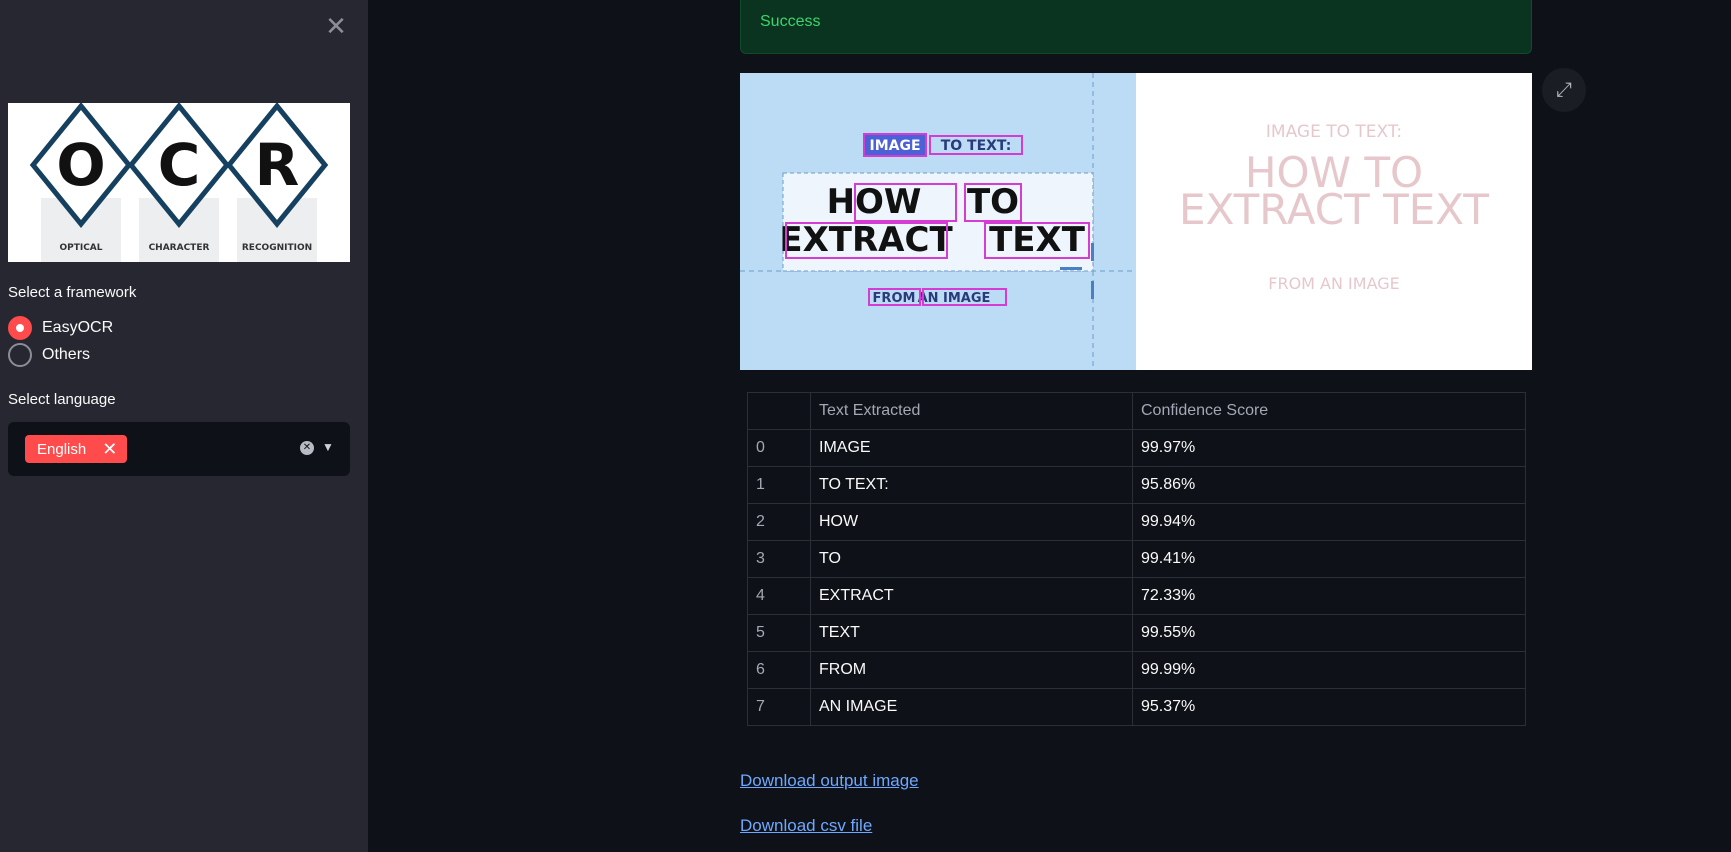 The width and height of the screenshot is (1731, 852). I want to click on download-csv-link: Download csv file, so click(806, 826).